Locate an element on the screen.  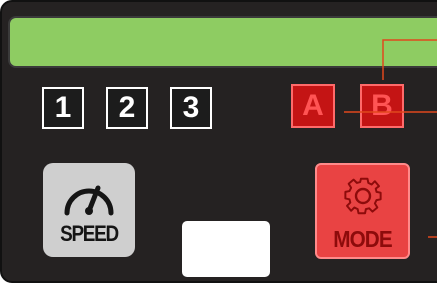
speedometer-icon is located at coordinates (89, 200).